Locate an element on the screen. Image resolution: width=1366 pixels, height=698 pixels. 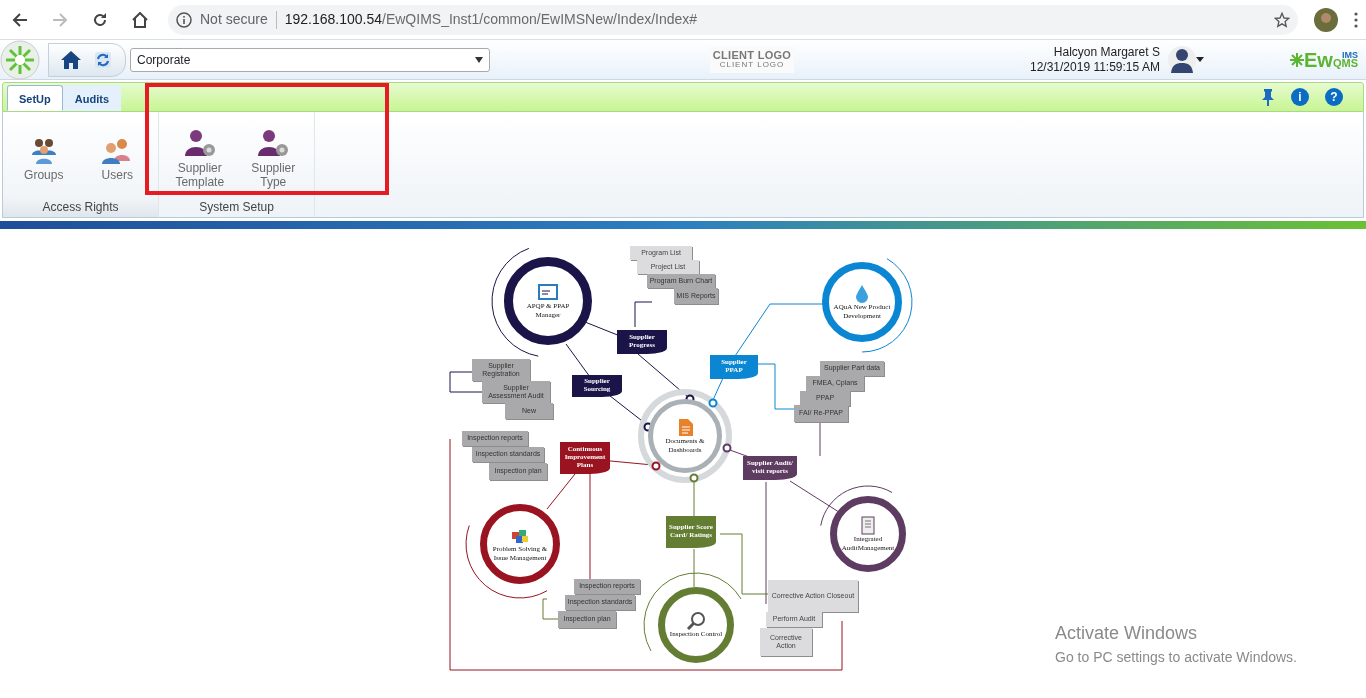
ribbon-tab: Audits is located at coordinates (91, 98).